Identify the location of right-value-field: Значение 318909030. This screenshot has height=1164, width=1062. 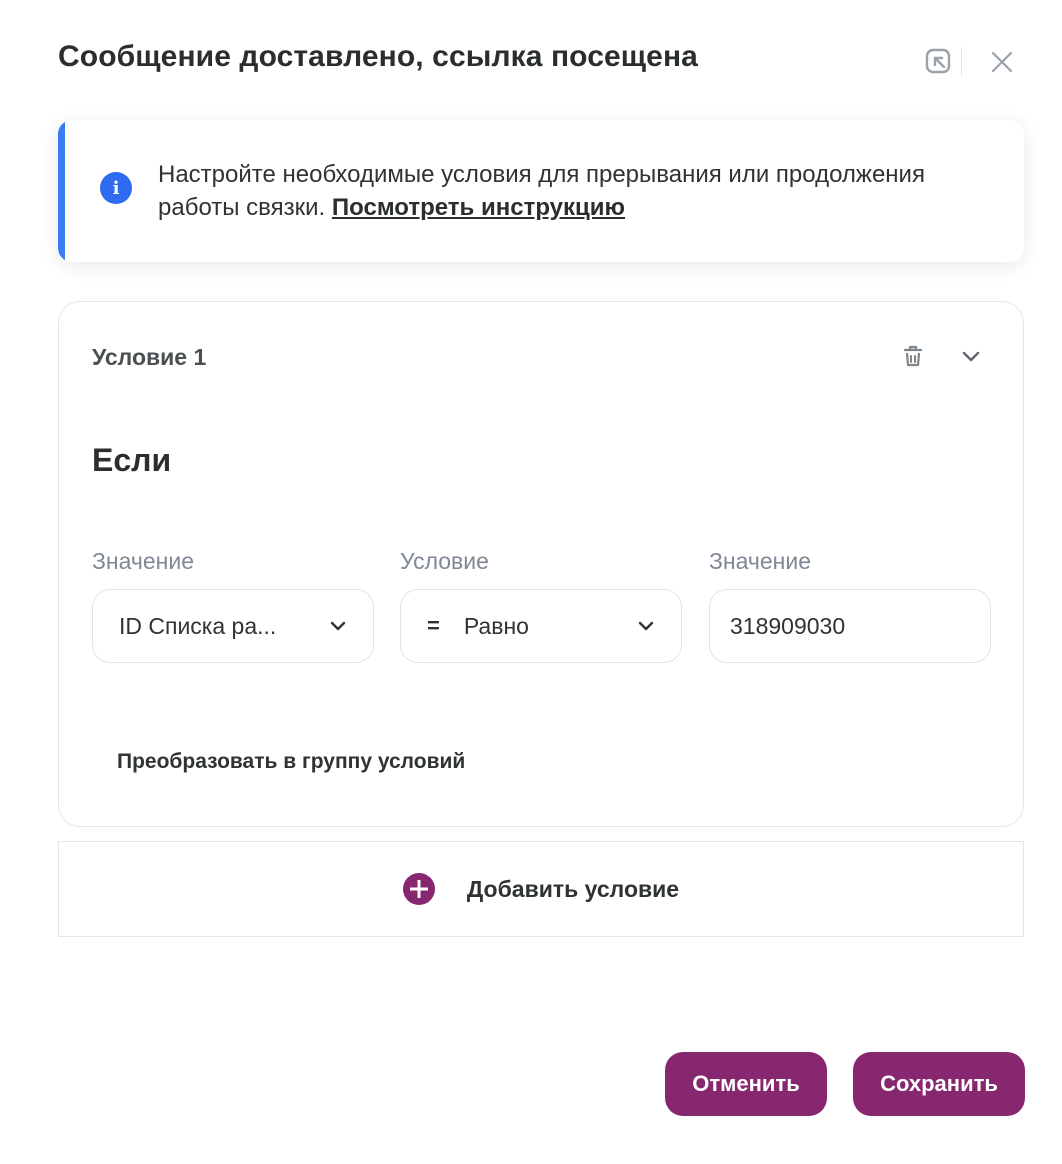
(850, 605).